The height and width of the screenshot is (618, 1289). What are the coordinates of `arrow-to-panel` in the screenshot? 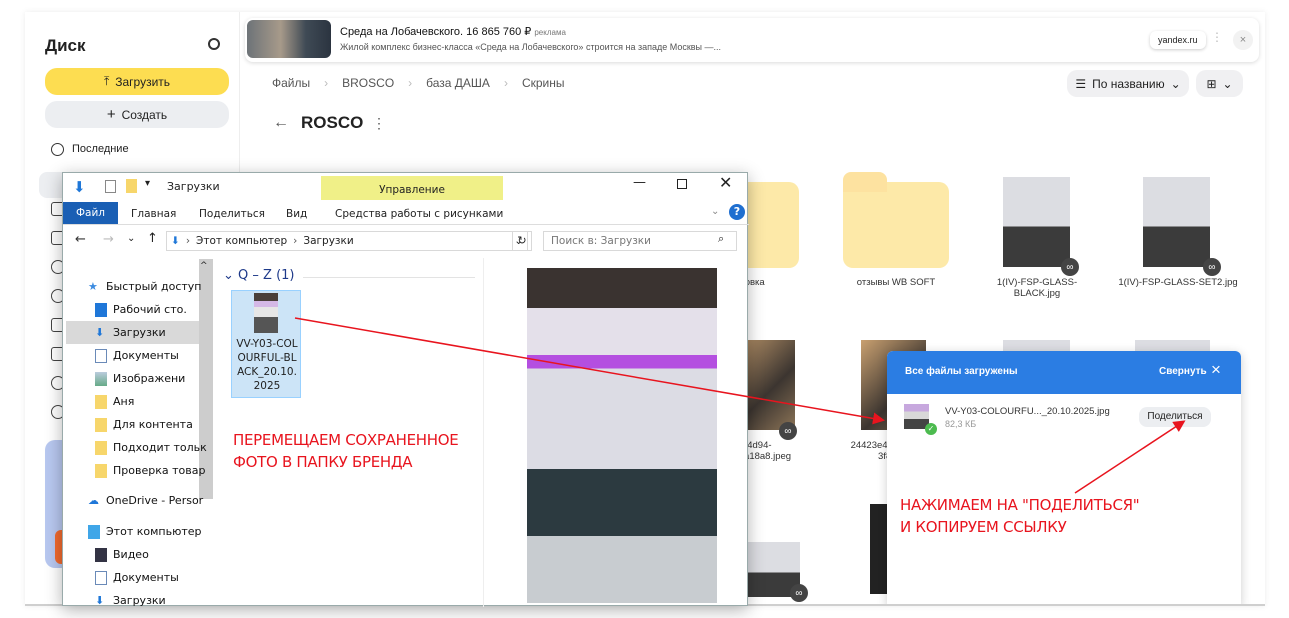 It's located at (589, 371).